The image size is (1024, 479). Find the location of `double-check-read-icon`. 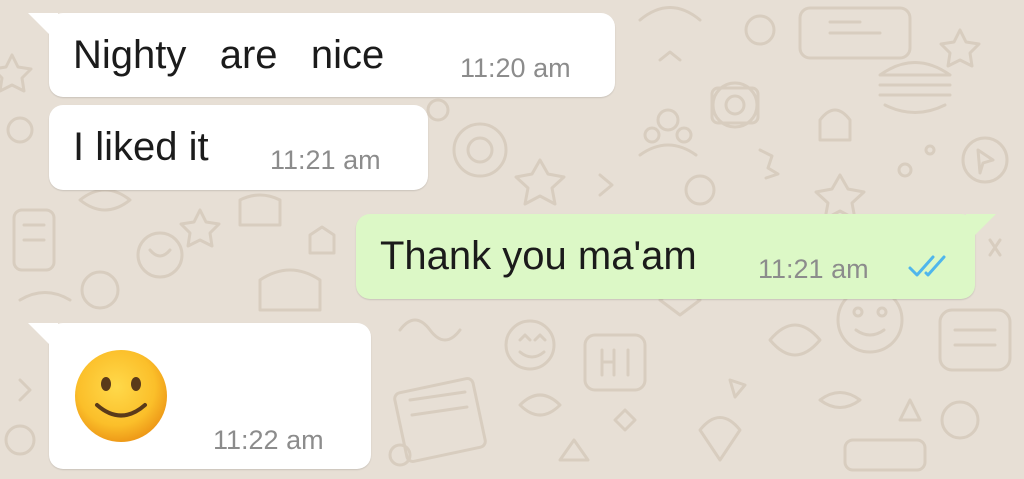

double-check-read-icon is located at coordinates (927, 266).